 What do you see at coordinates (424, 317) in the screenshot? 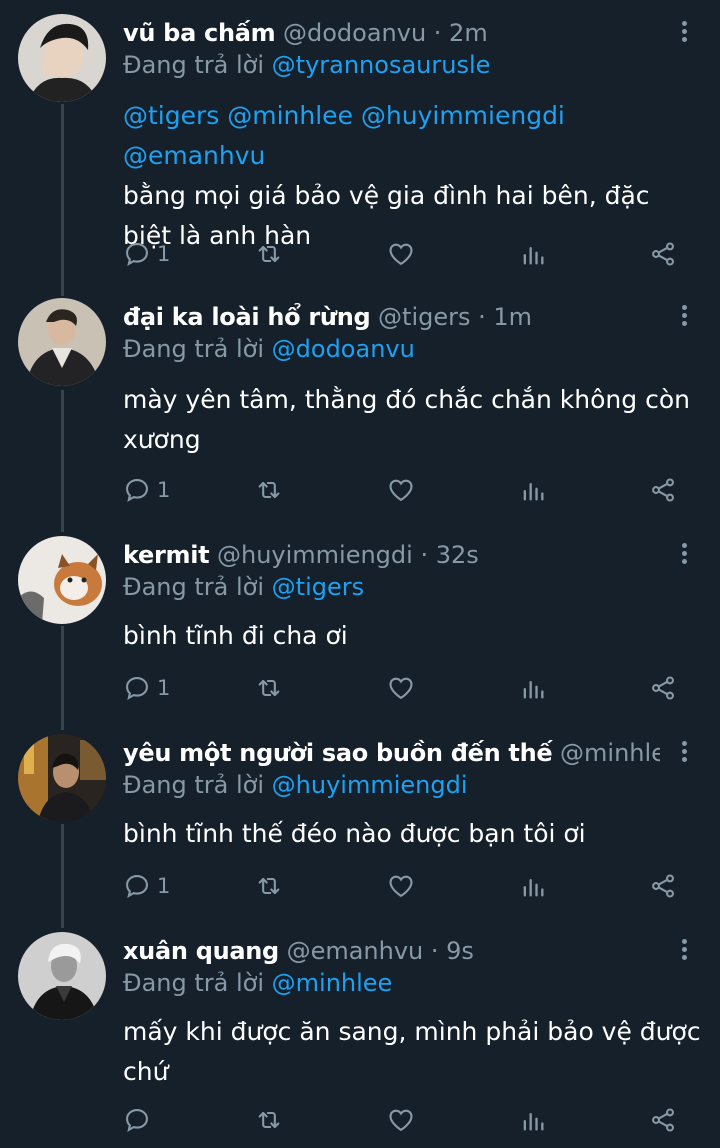
I see `username: @tigers` at bounding box center [424, 317].